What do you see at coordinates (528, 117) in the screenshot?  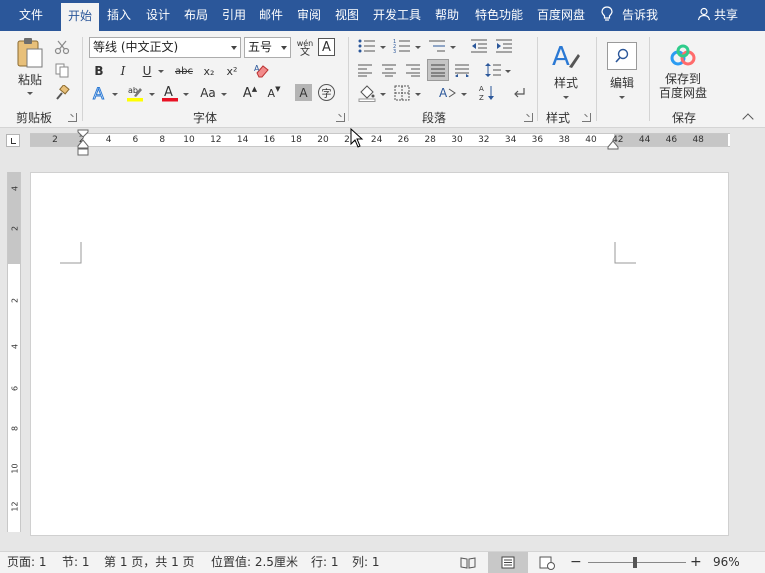 I see `paragraph-launcher-icon` at bounding box center [528, 117].